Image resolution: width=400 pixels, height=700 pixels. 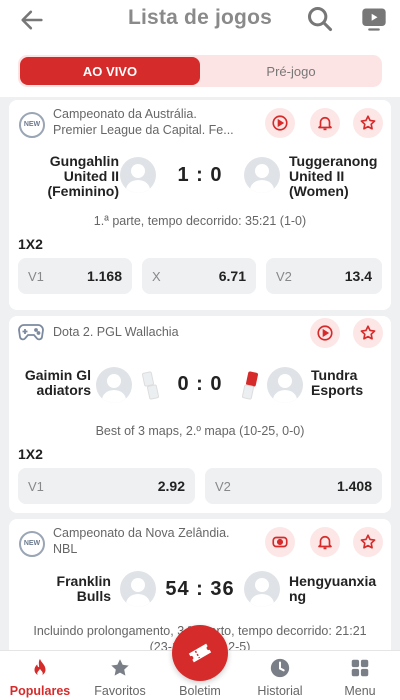 I want to click on stream-button, so click(x=280, y=542).